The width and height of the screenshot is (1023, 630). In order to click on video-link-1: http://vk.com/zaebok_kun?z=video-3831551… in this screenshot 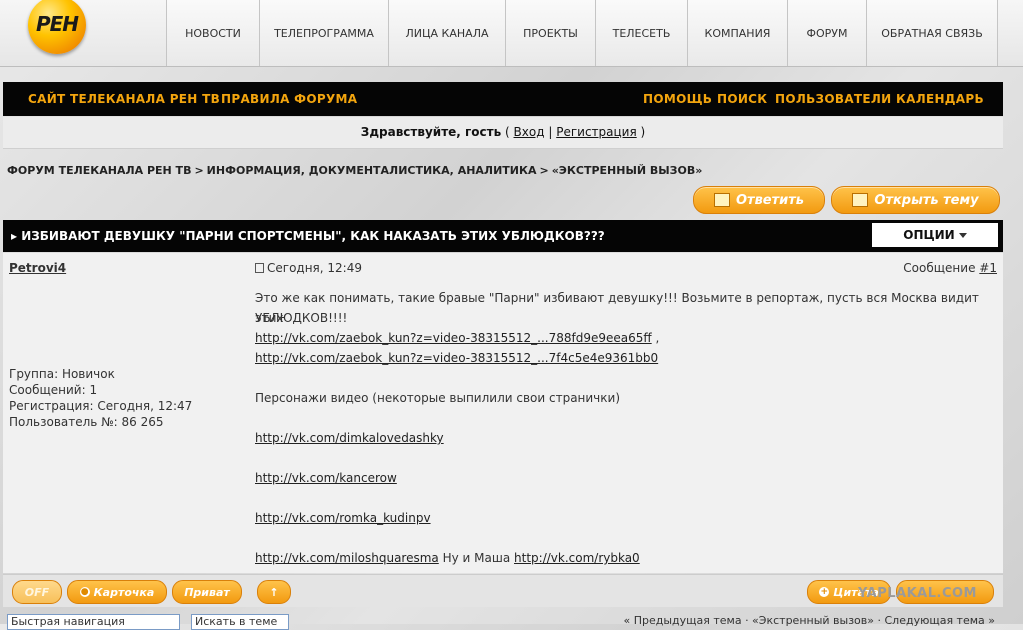, I will do `click(453, 338)`.